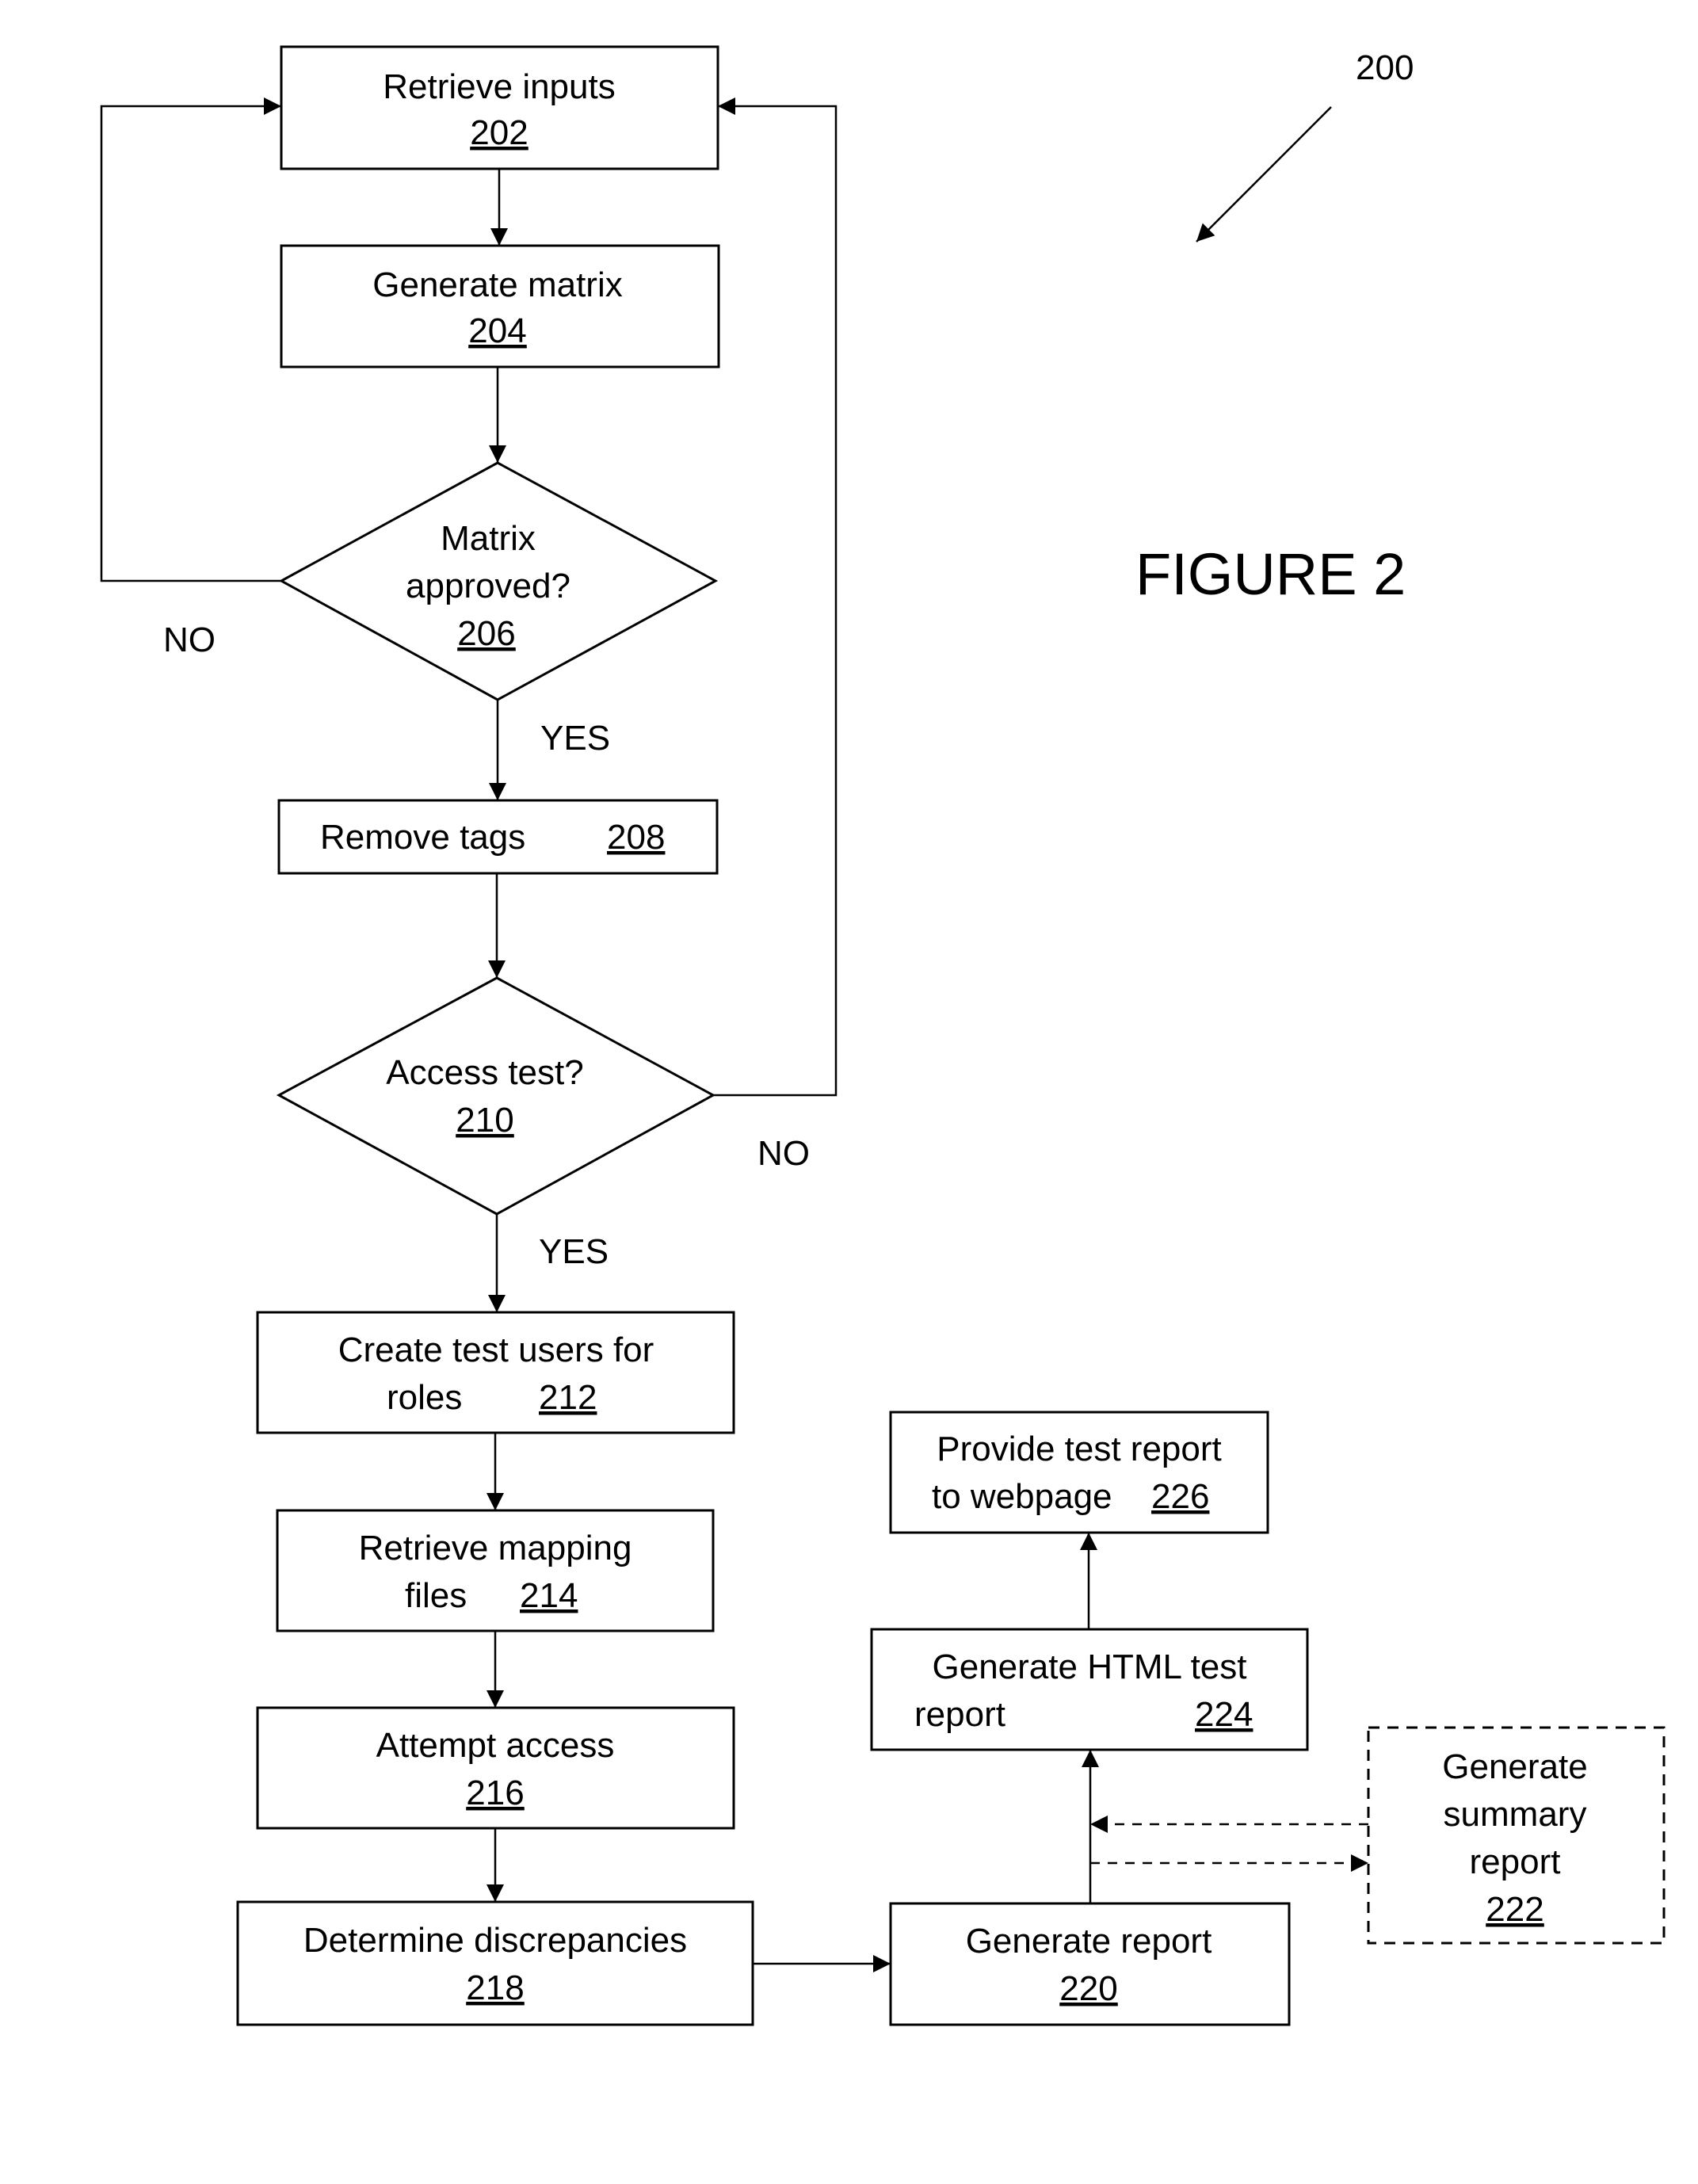 This screenshot has width=1698, height=2184. What do you see at coordinates (488, 586) in the screenshot?
I see `node-label: approved?` at bounding box center [488, 586].